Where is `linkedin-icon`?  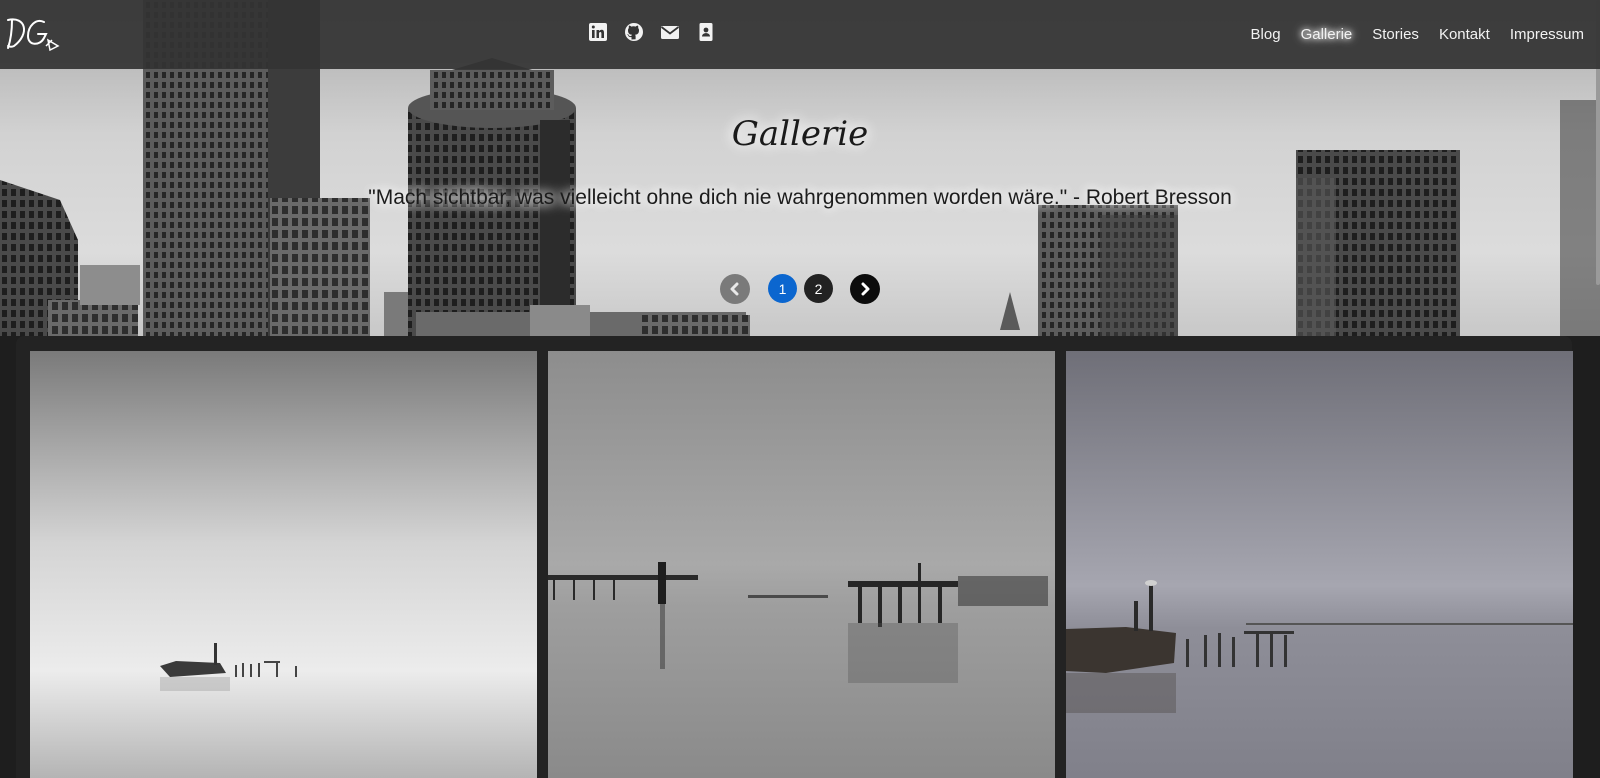
linkedin-icon is located at coordinates (598, 32).